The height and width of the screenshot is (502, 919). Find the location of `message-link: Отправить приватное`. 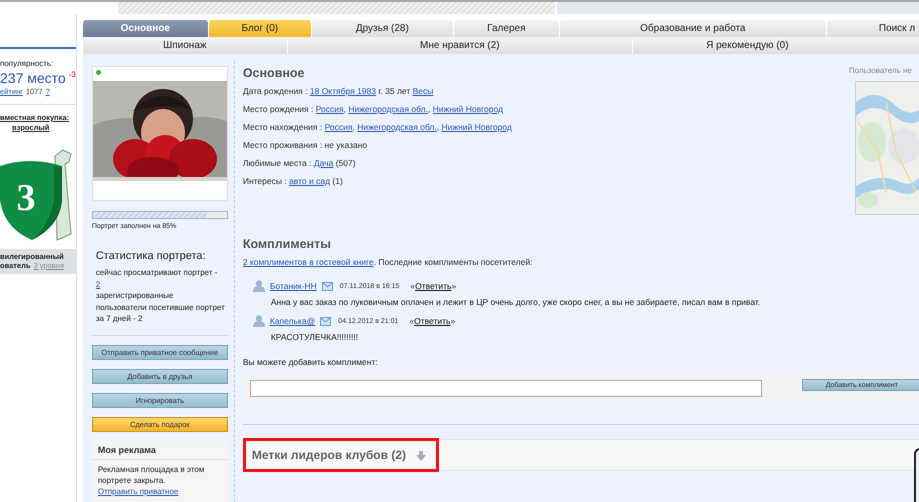

message-link: Отправить приватное is located at coordinates (138, 491).